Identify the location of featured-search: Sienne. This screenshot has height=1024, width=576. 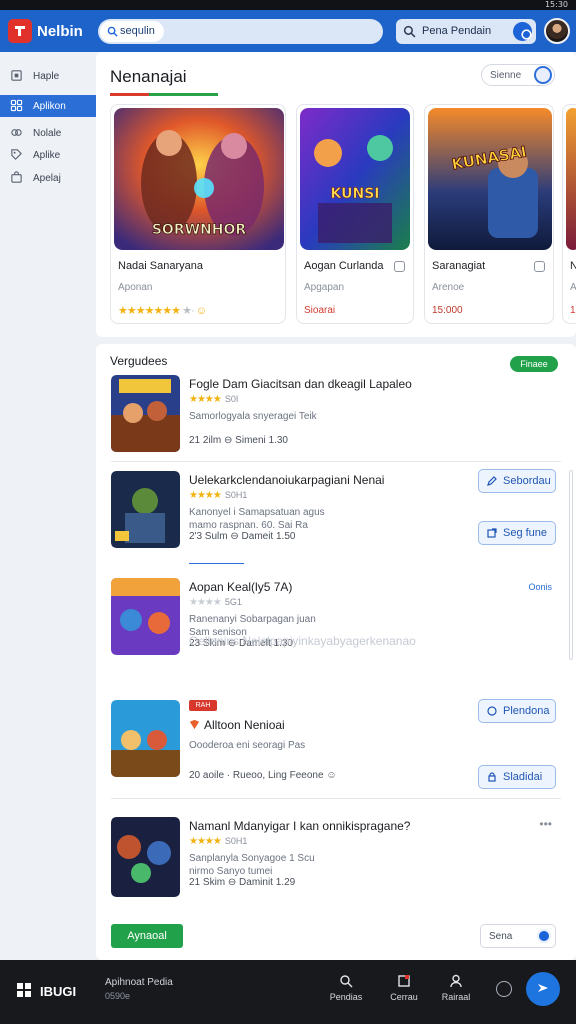
(518, 75).